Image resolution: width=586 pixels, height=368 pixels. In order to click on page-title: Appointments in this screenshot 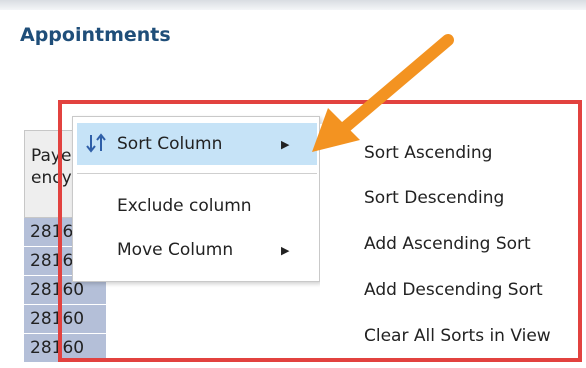, I will do `click(95, 35)`.